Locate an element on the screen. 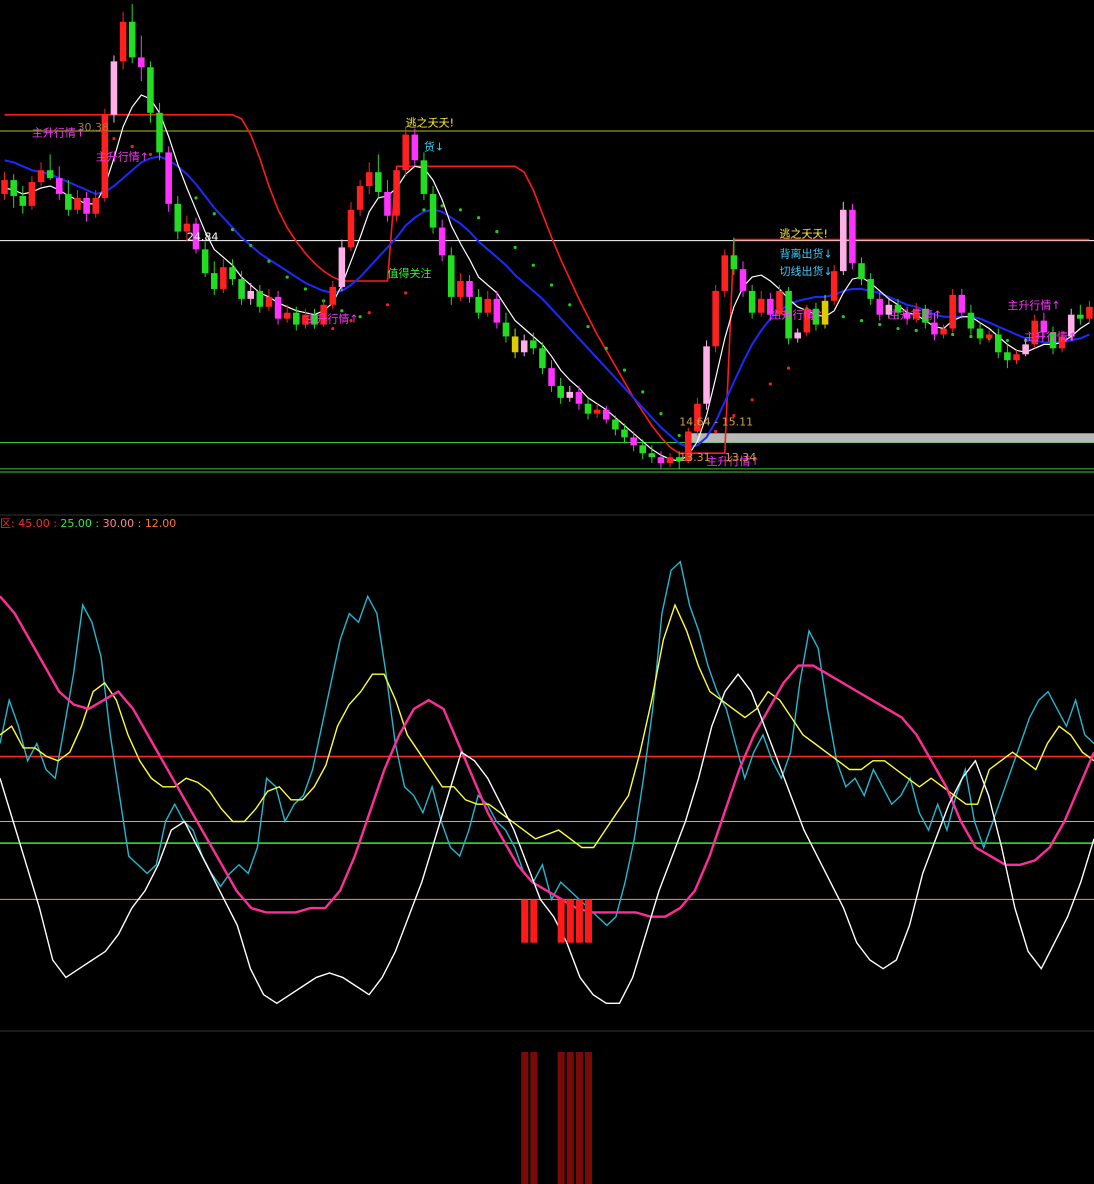 This screenshot has height=1184, width=1094. price-annotation: 逃之夭夭! is located at coordinates (430, 123).